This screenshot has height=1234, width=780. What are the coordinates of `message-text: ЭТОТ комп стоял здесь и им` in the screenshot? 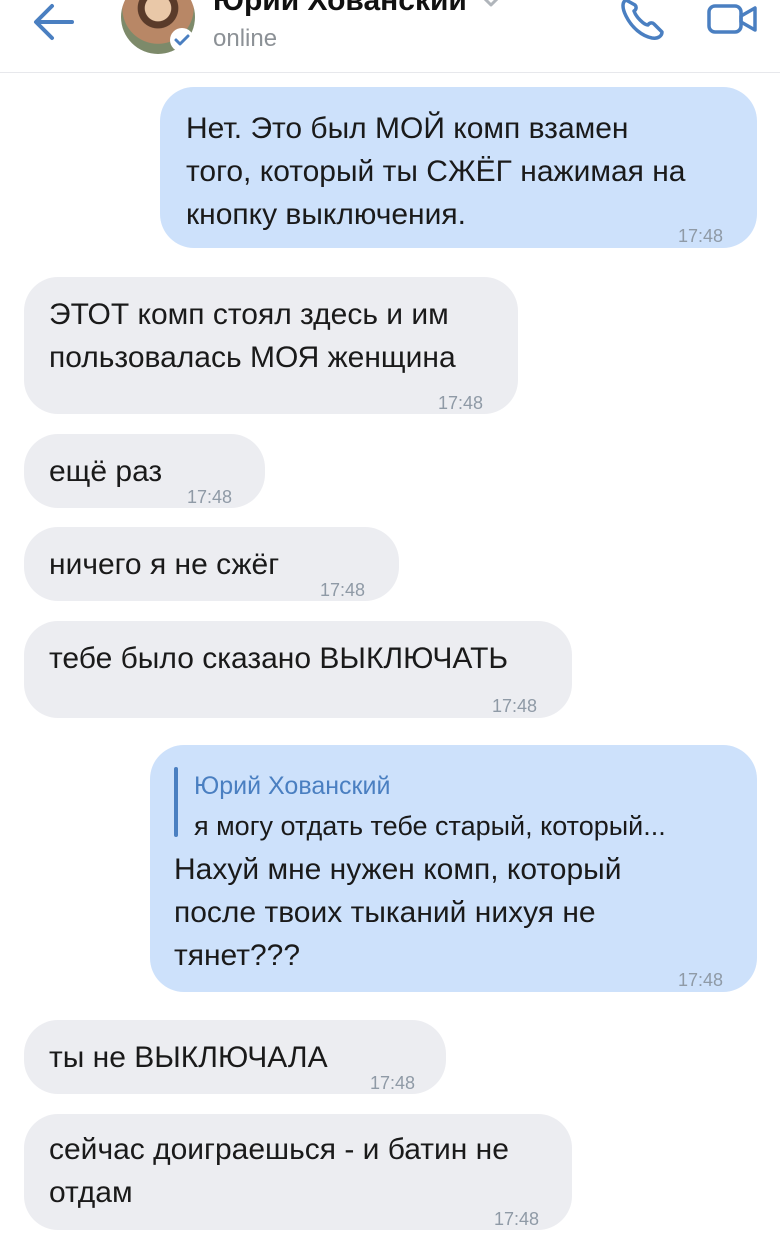 It's located at (249, 314).